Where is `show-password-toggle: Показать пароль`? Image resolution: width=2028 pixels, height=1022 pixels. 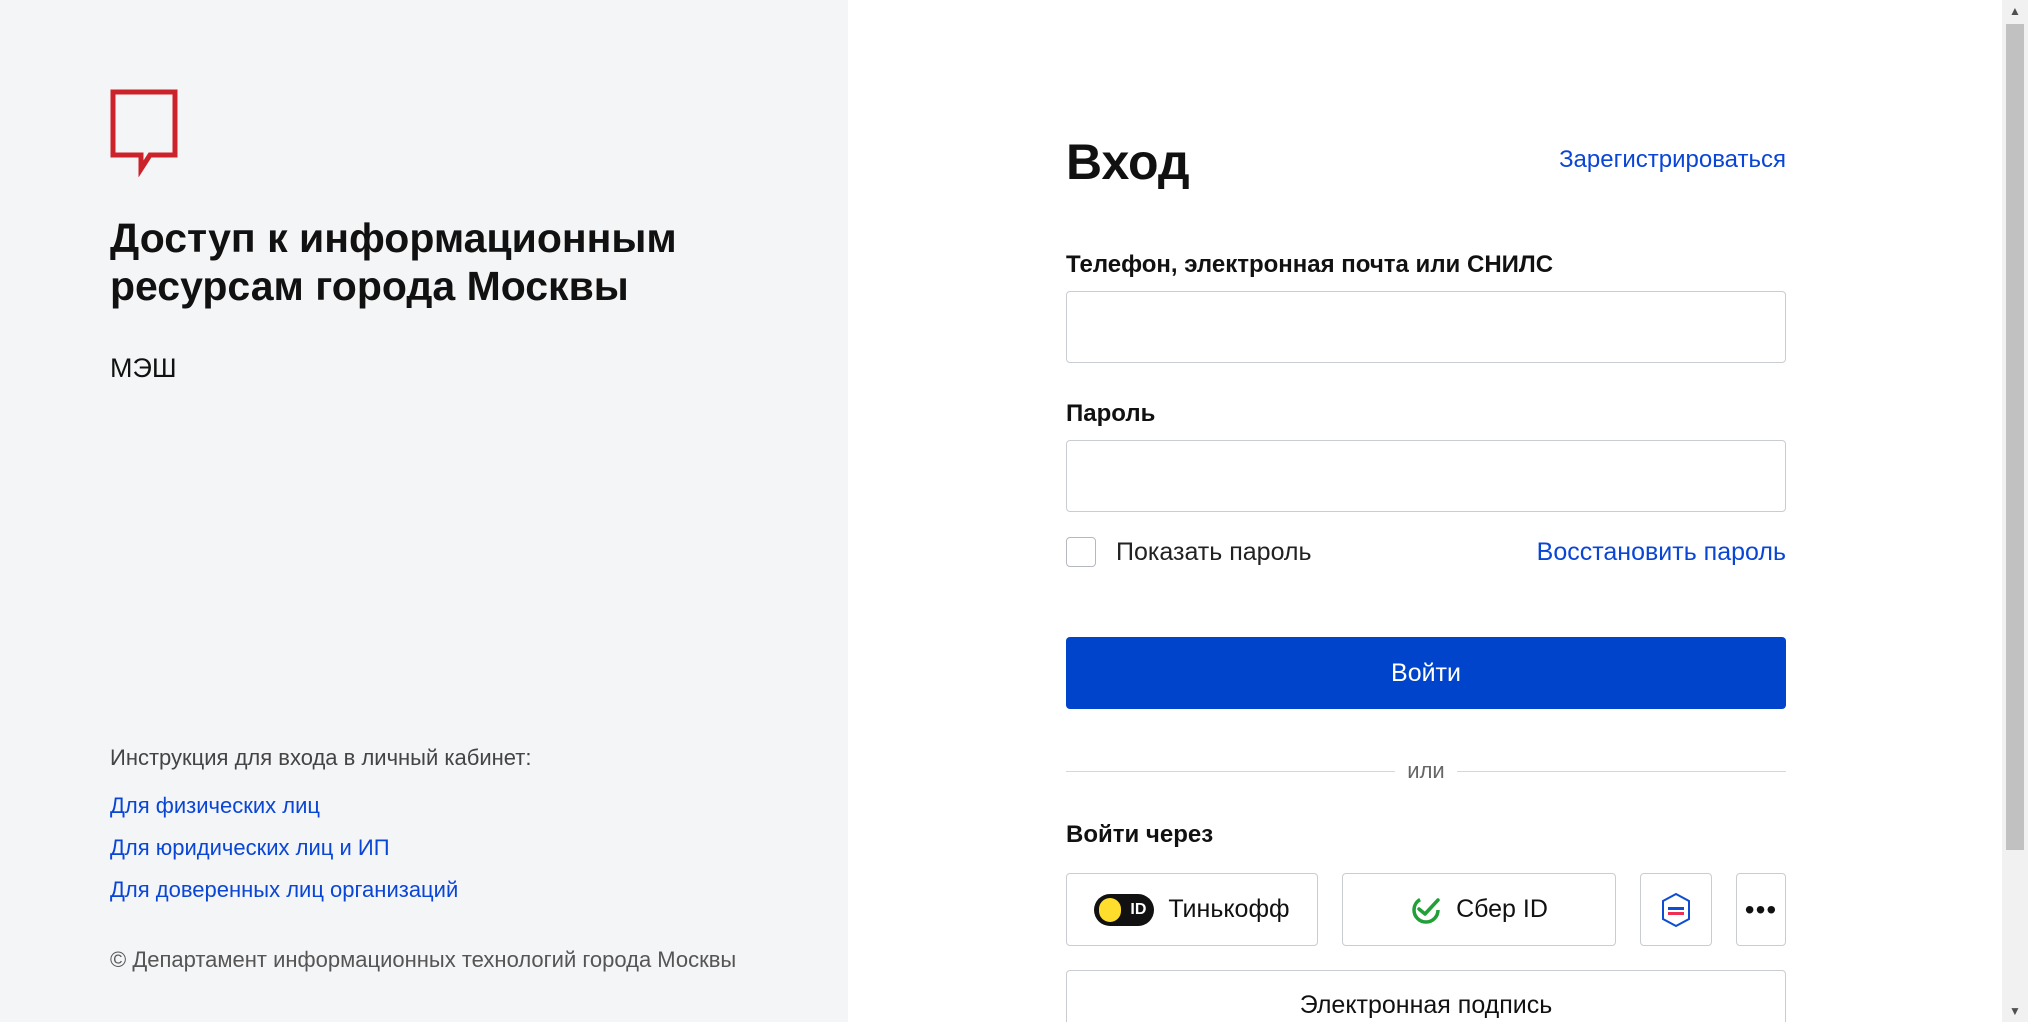
show-password-toggle: Показать пароль is located at coordinates (1189, 552).